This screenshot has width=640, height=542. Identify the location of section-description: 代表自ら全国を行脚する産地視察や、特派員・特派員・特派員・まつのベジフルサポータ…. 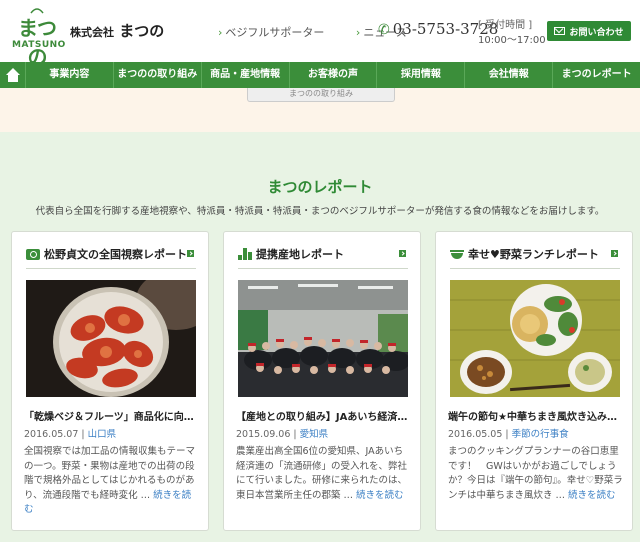
(320, 211).